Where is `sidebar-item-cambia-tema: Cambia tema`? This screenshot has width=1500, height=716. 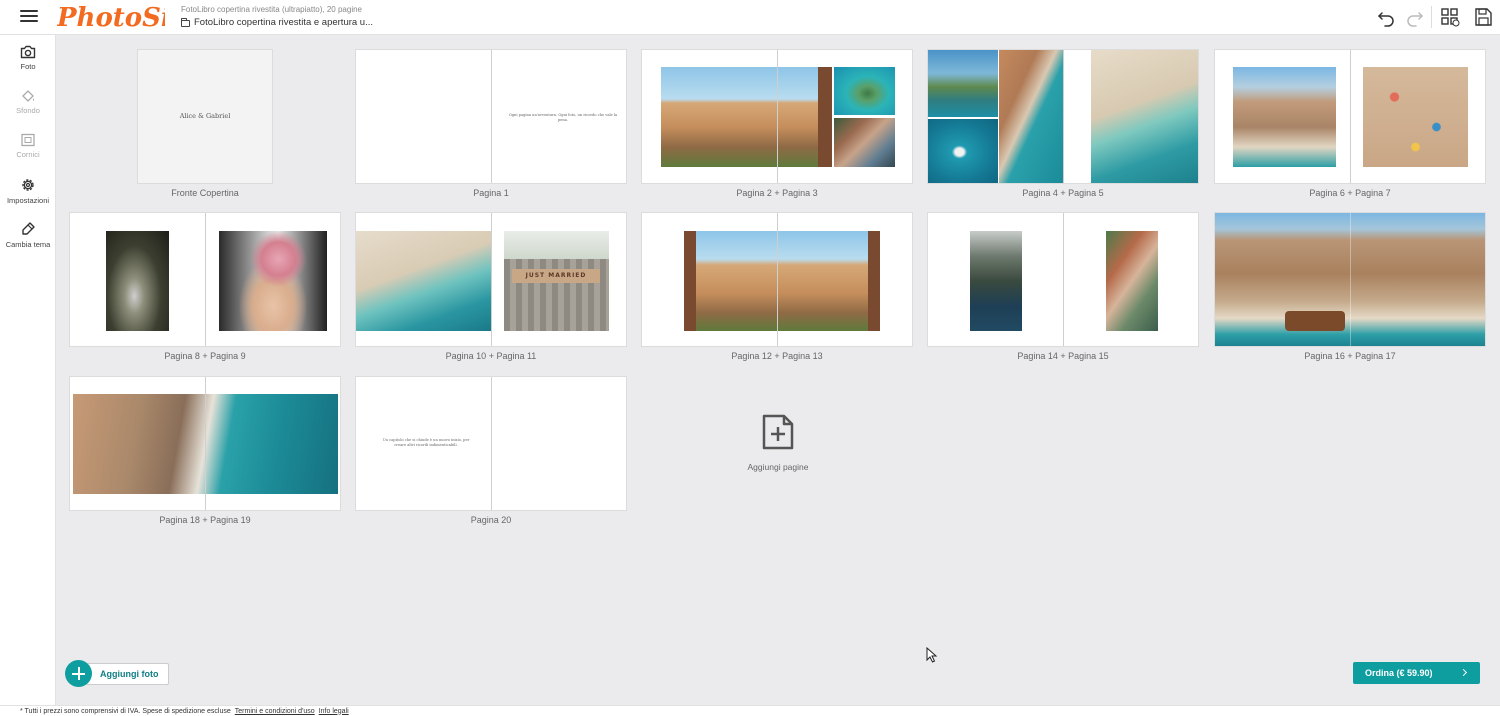 sidebar-item-cambia-tema: Cambia tema is located at coordinates (28, 241).